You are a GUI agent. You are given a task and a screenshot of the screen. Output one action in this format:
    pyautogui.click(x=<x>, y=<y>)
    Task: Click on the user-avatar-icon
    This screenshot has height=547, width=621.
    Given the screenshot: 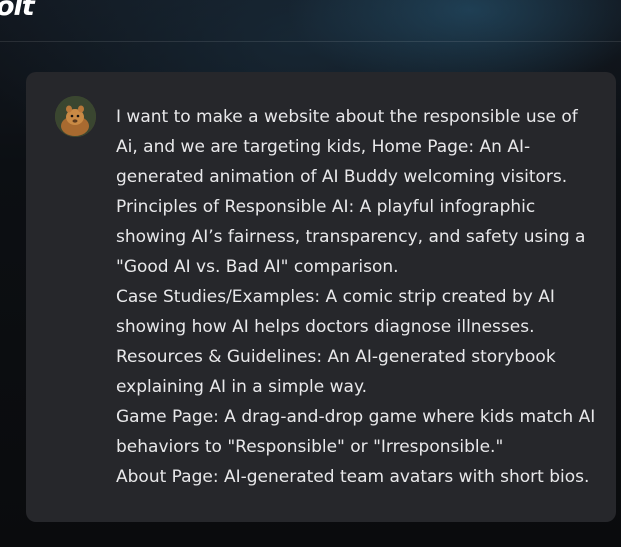 What is the action you would take?
    pyautogui.click(x=75, y=116)
    